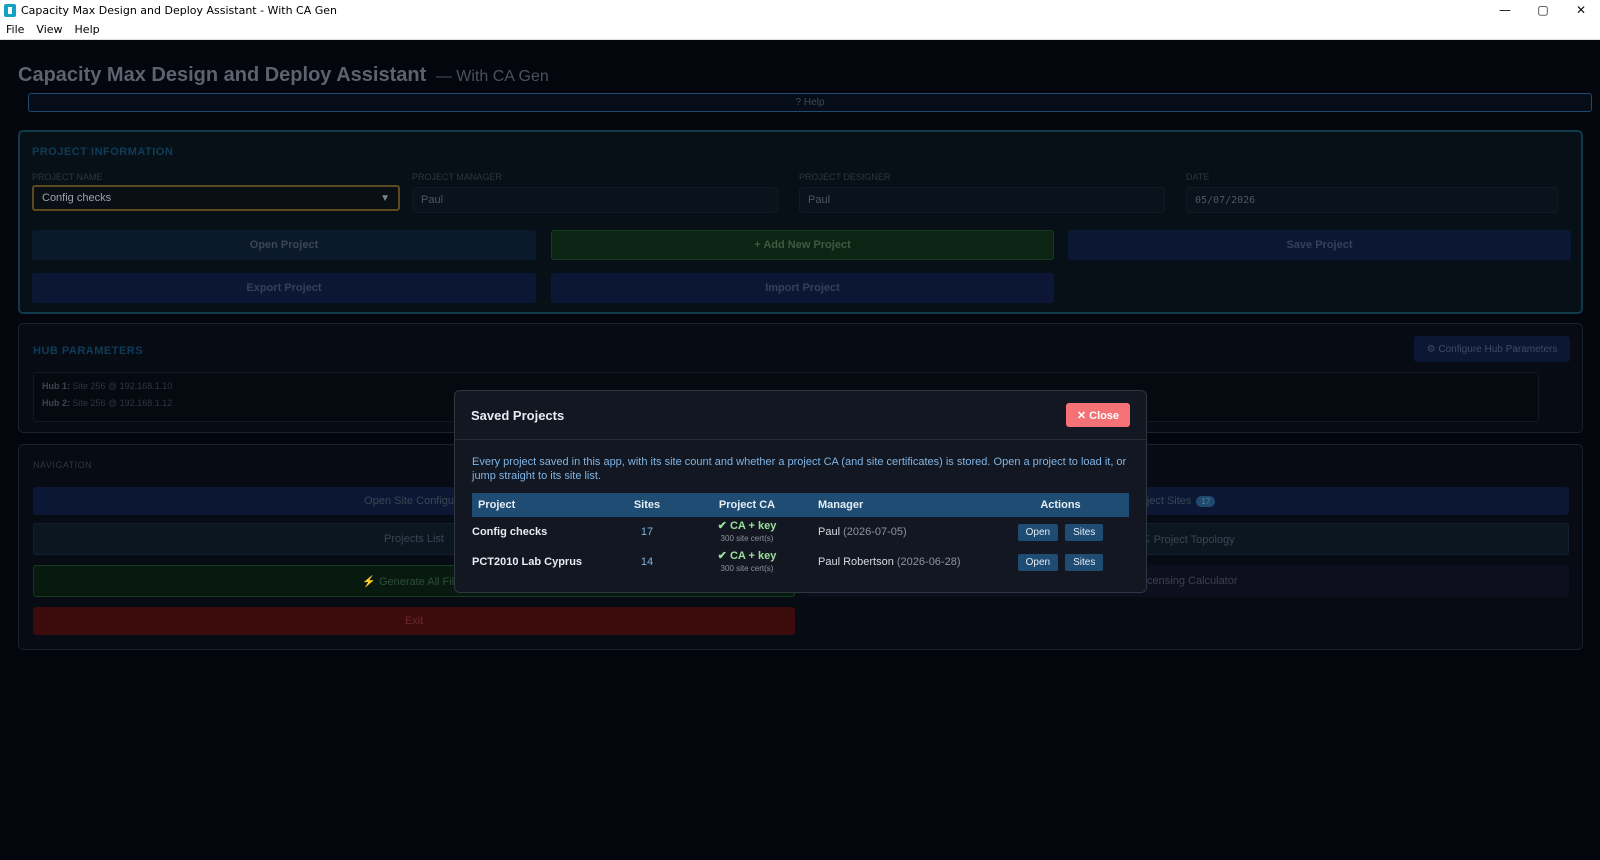 This screenshot has height=860, width=1600. I want to click on manager-cell: Paul (2026-07-05), so click(902, 532).